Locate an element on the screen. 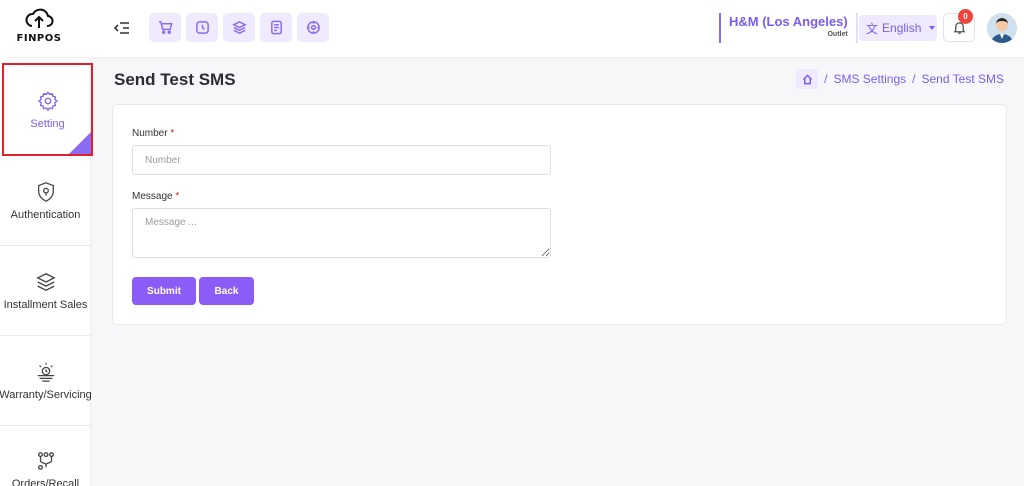  sidebar-item-orders-recall: Orders/Recall is located at coordinates (45, 456).